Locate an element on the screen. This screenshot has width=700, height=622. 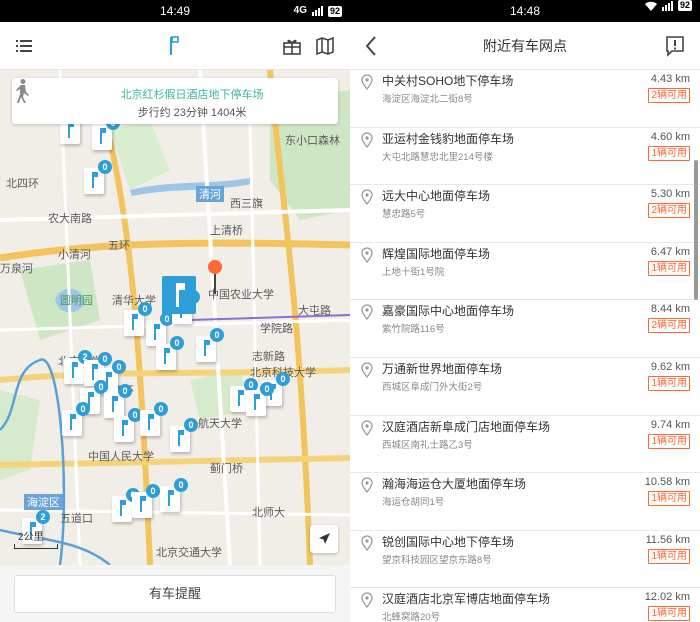
battery-indicator: 92 is located at coordinates (334, 11).